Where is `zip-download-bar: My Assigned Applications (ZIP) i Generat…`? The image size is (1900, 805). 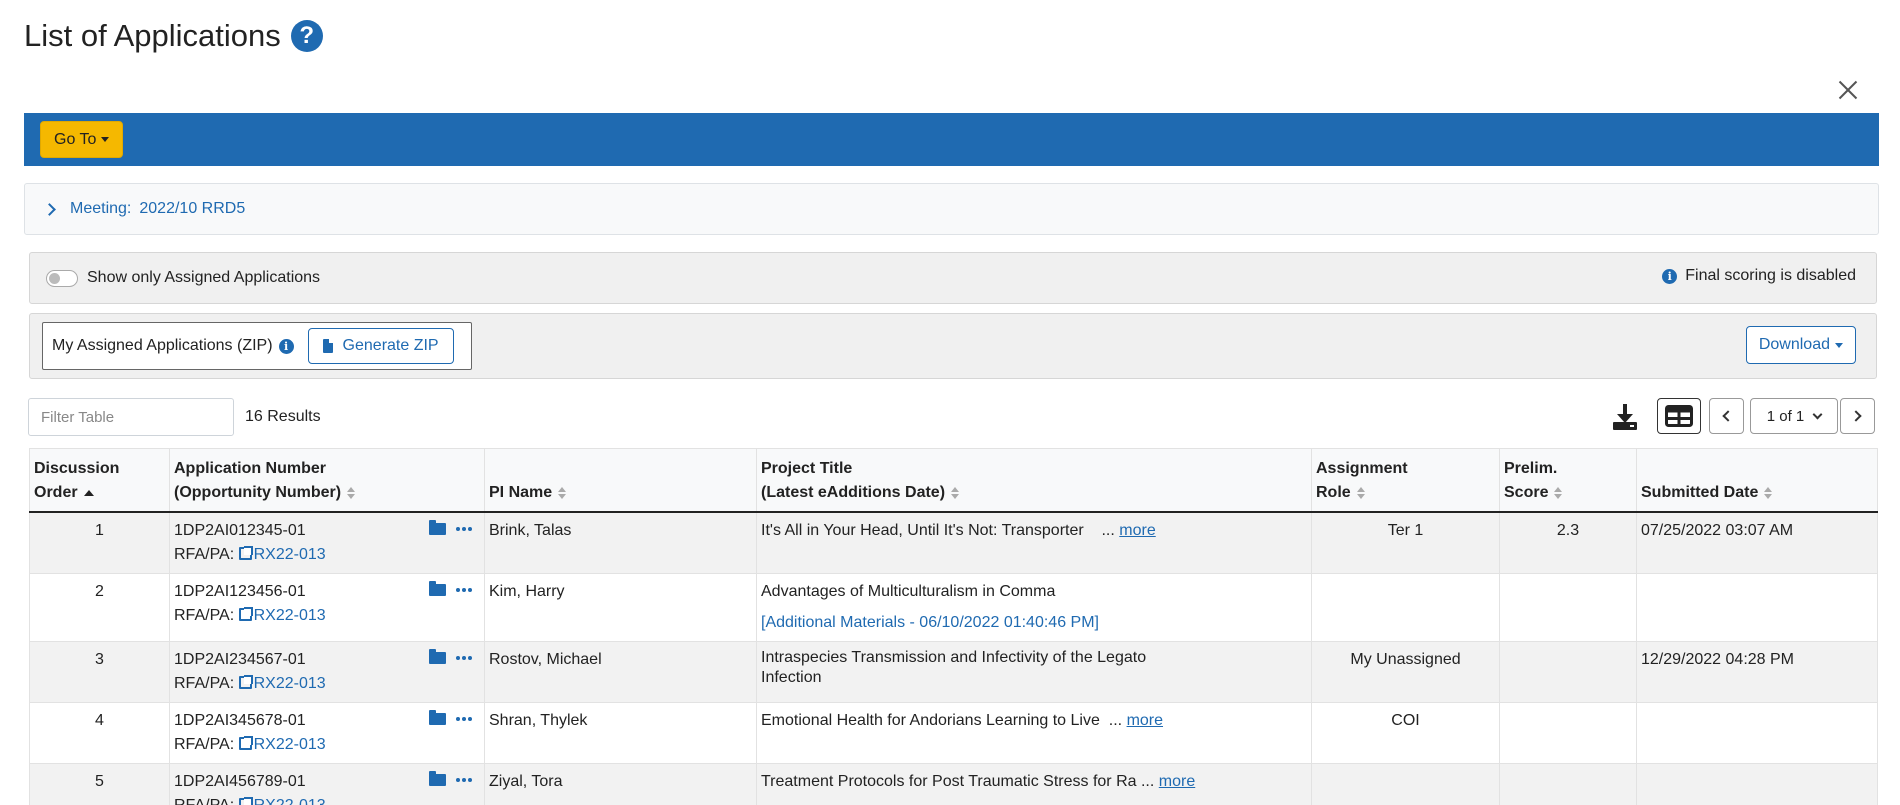 zip-download-bar: My Assigned Applications (ZIP) i Generat… is located at coordinates (953, 346).